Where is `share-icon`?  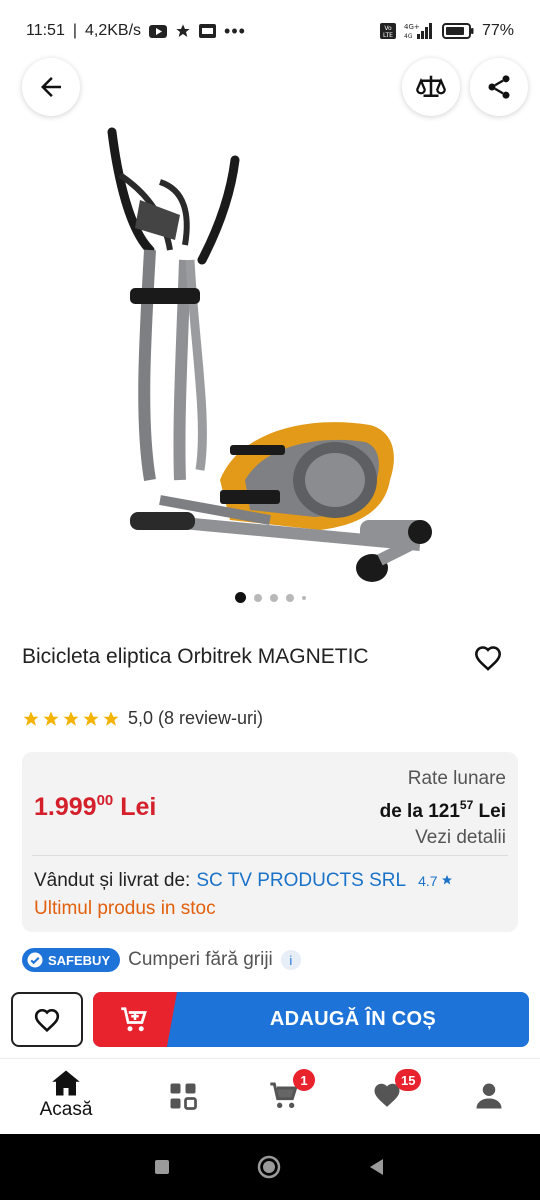
share-icon is located at coordinates (499, 87).